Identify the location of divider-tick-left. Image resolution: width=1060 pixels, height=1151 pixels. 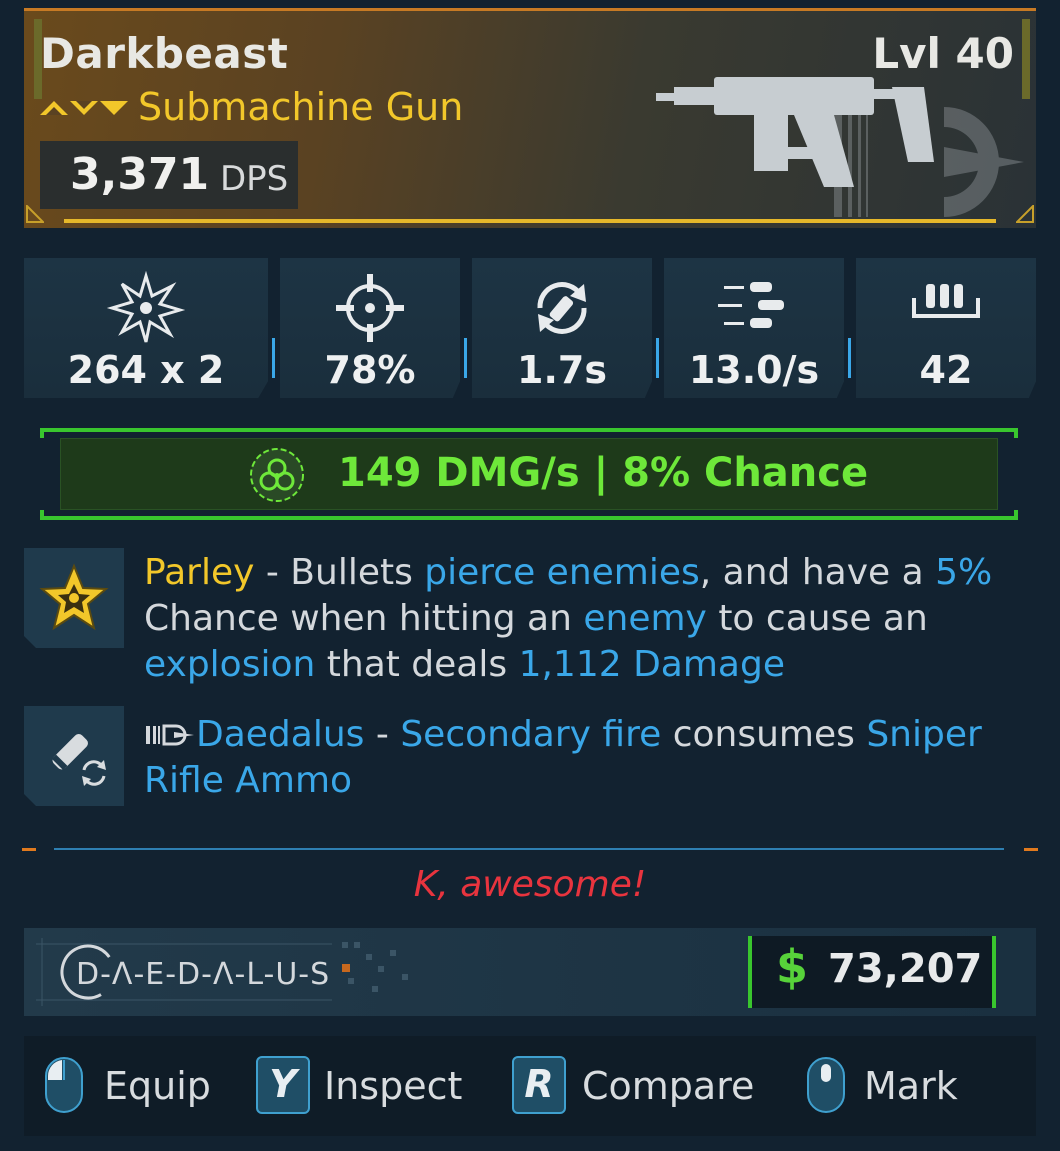
(29, 849).